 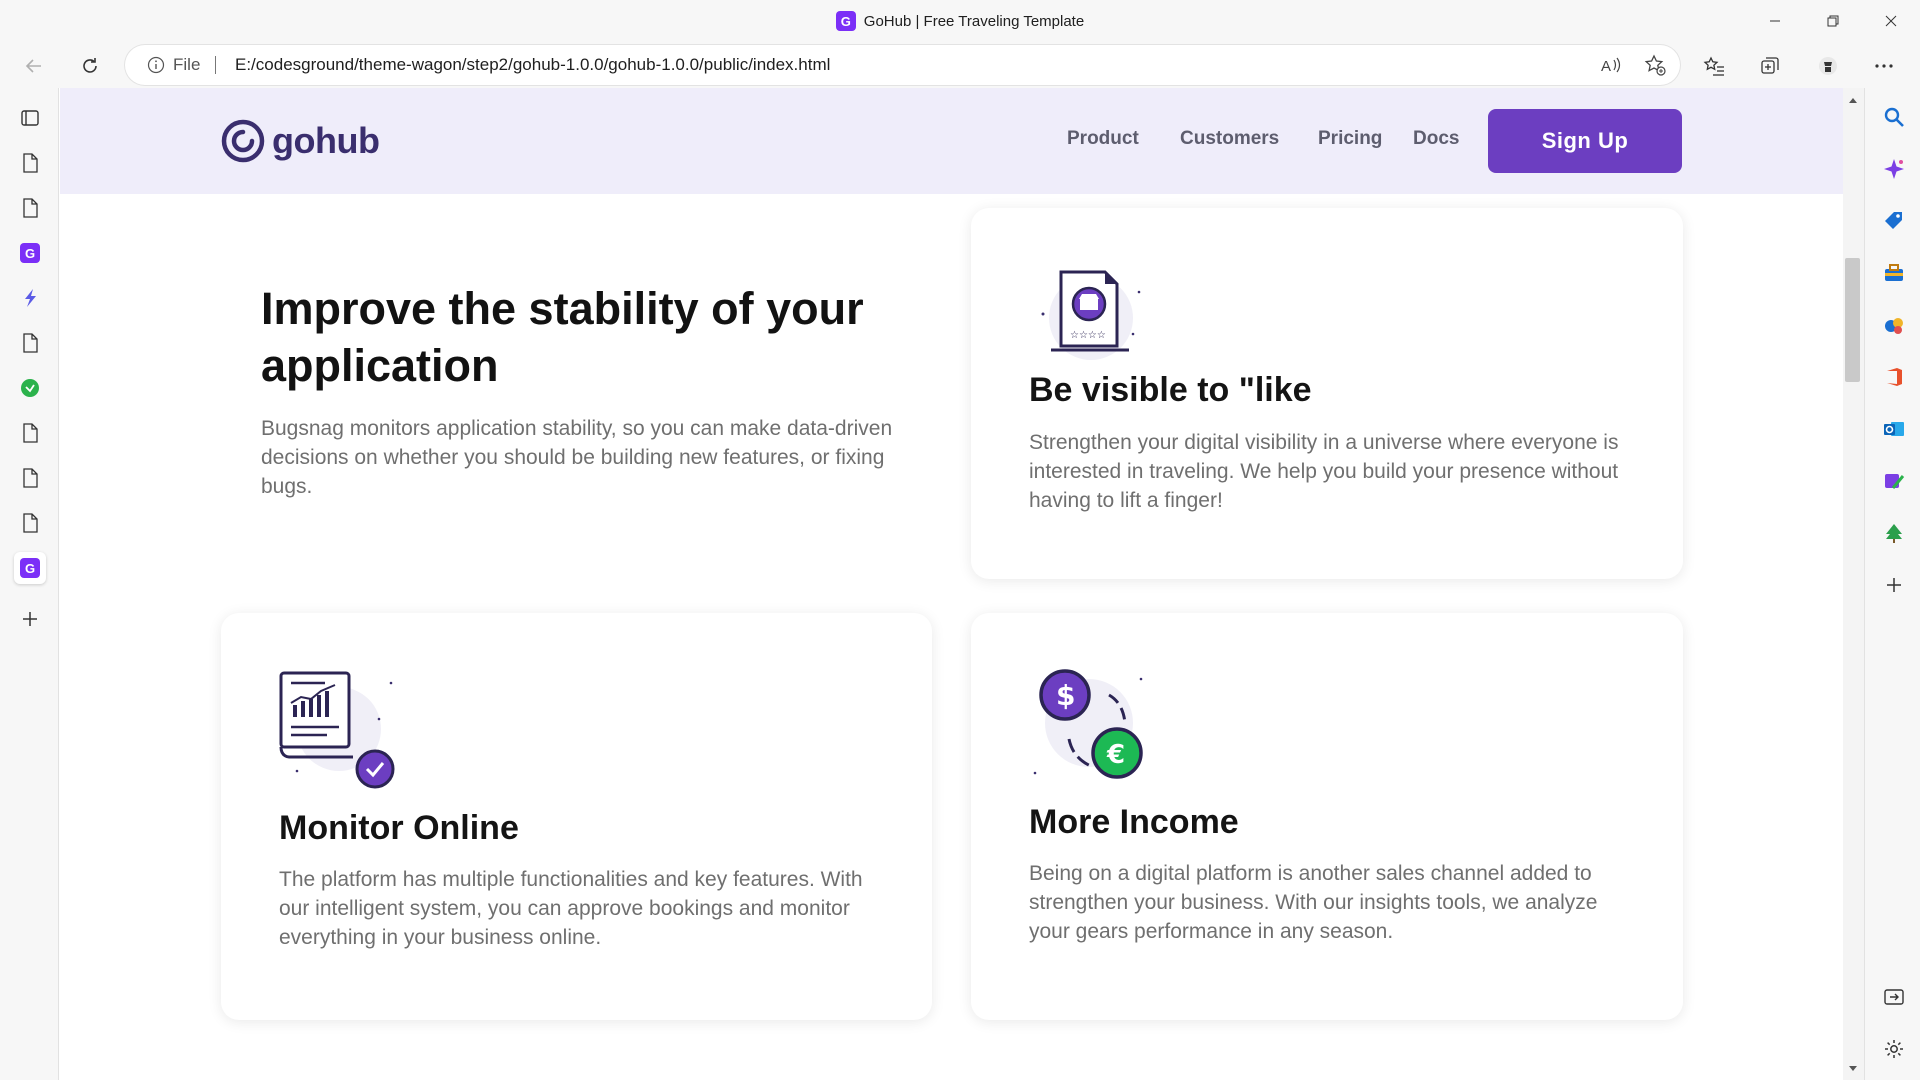 I want to click on sidebar-games, so click(x=1894, y=325).